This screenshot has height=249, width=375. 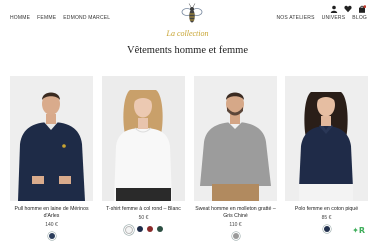 What do you see at coordinates (362, 9) in the screenshot?
I see `bag-icon` at bounding box center [362, 9].